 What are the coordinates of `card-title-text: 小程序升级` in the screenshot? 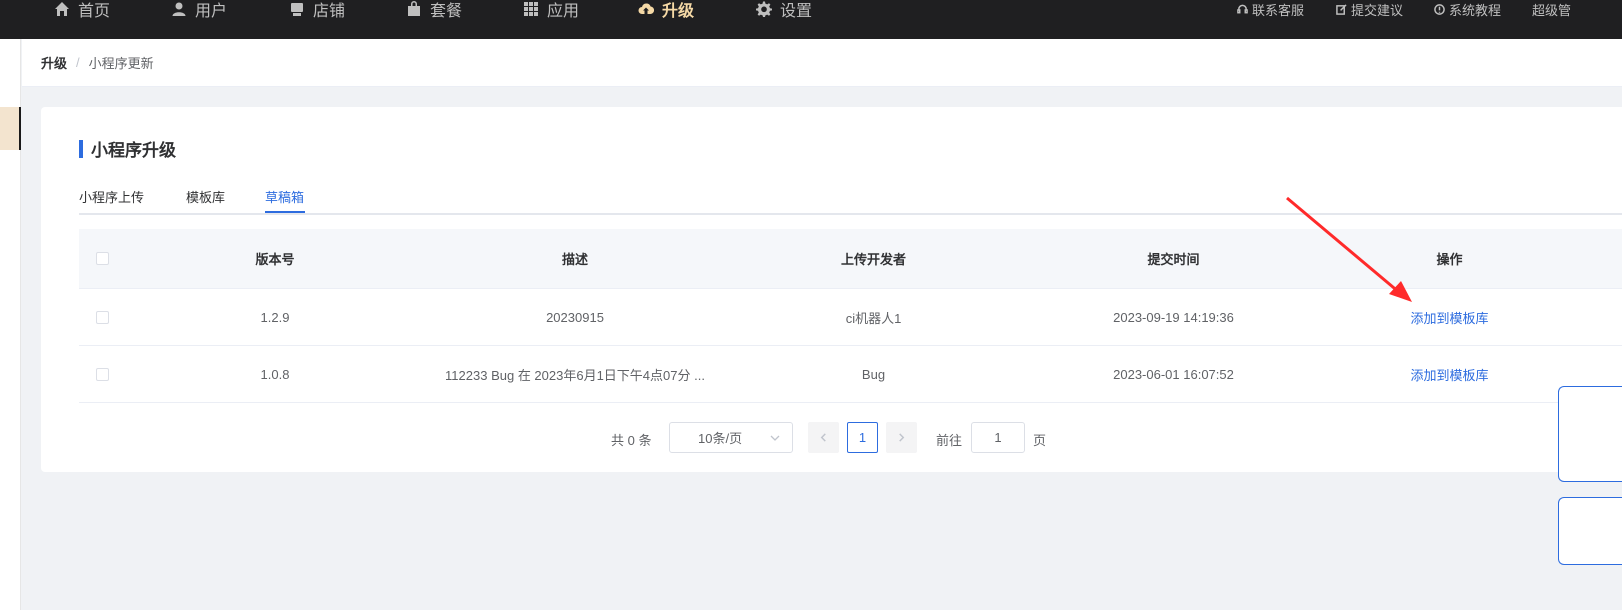 It's located at (133, 150).